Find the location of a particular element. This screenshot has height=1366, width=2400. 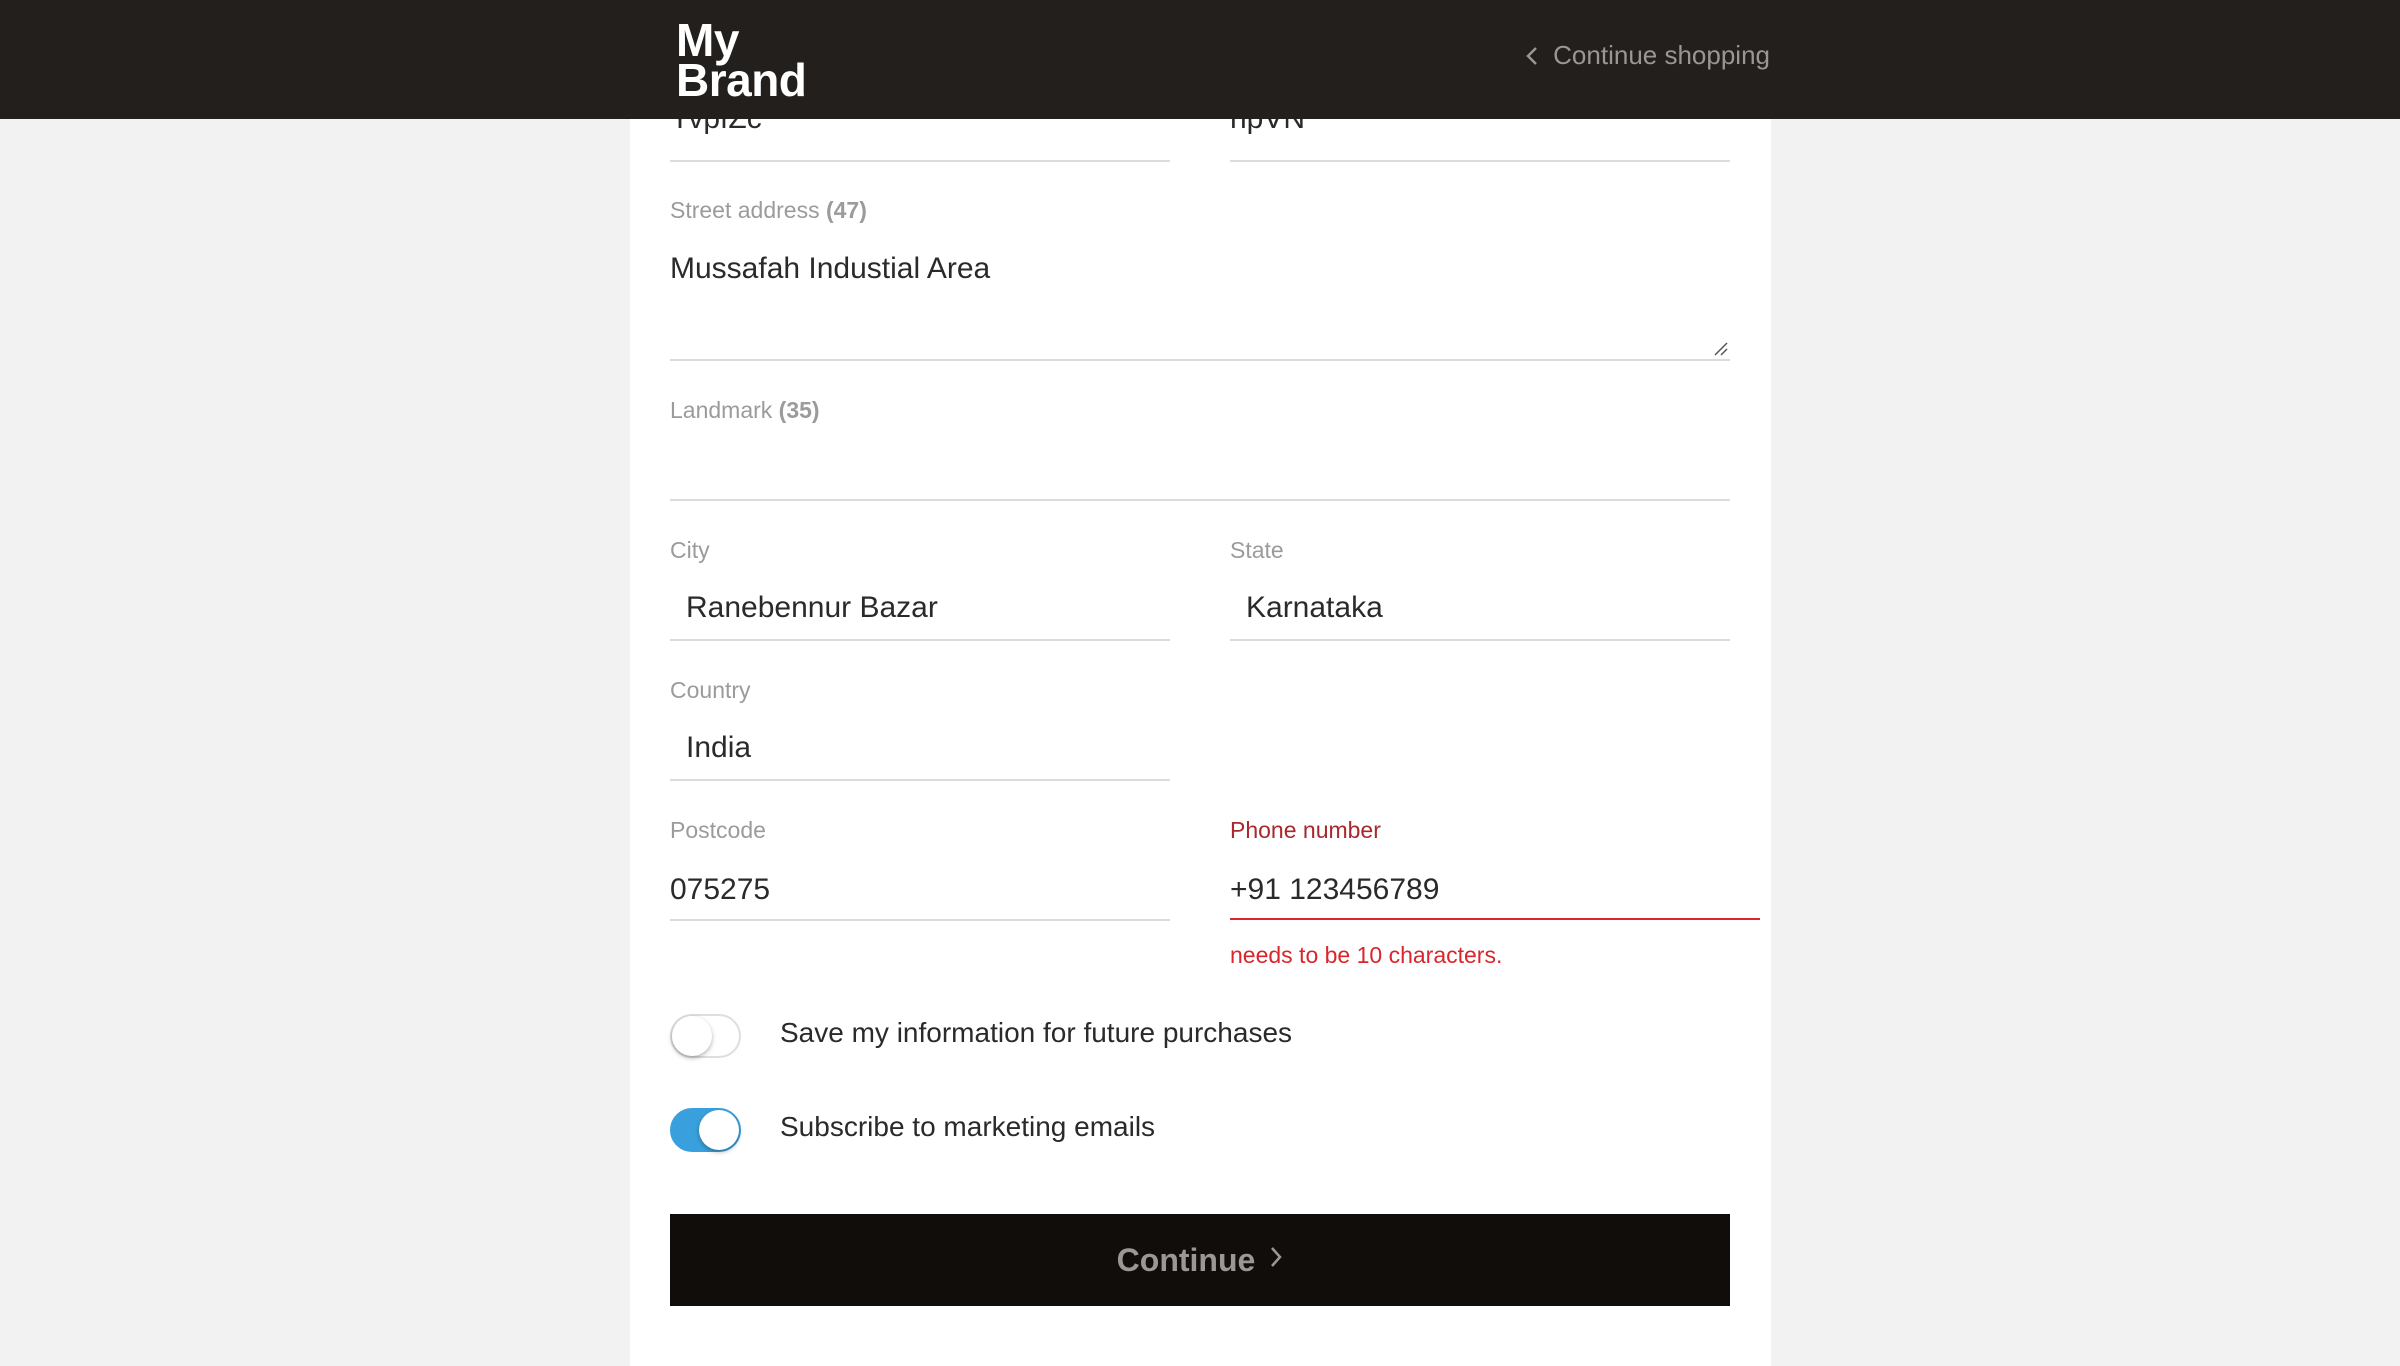

brand-logo: My Brand is located at coordinates (741, 61).